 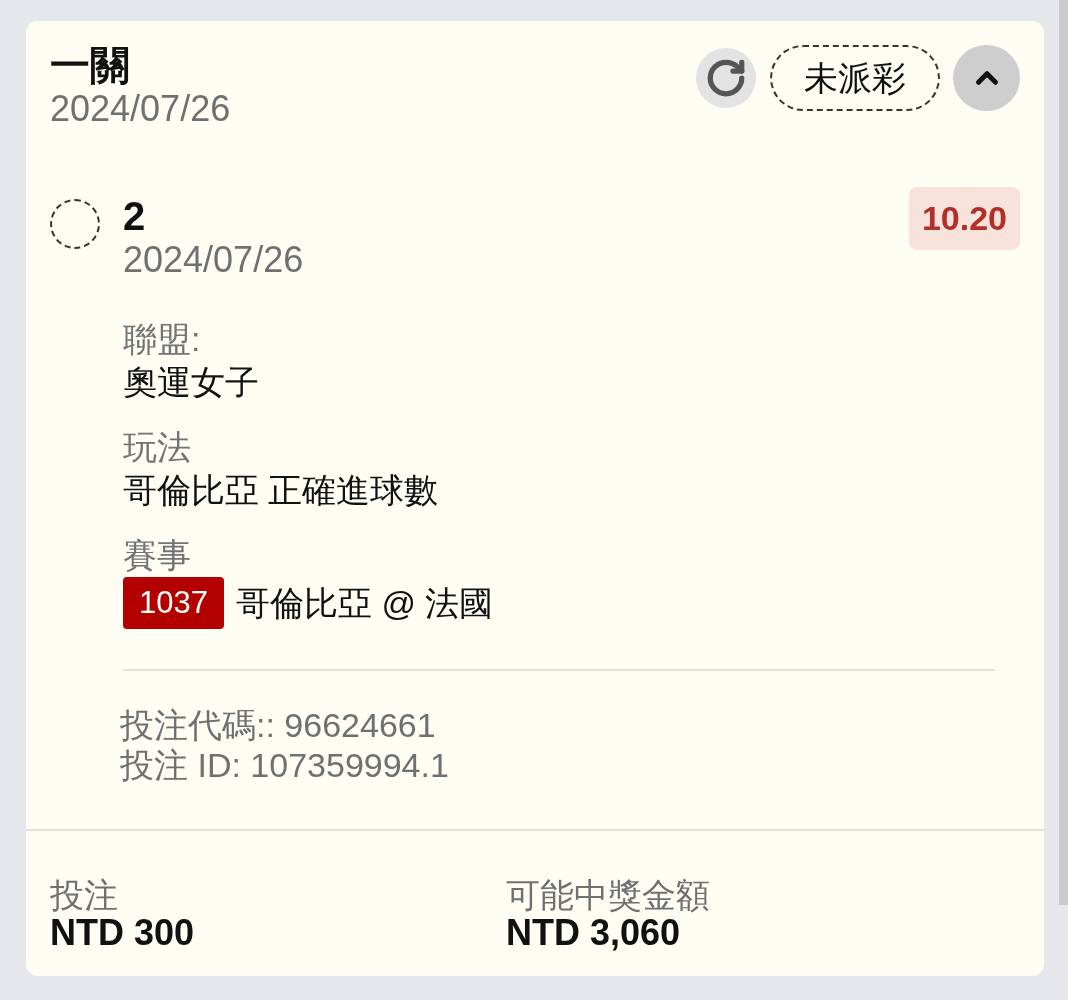 What do you see at coordinates (191, 382) in the screenshot?
I see `field-value: 奧運女子` at bounding box center [191, 382].